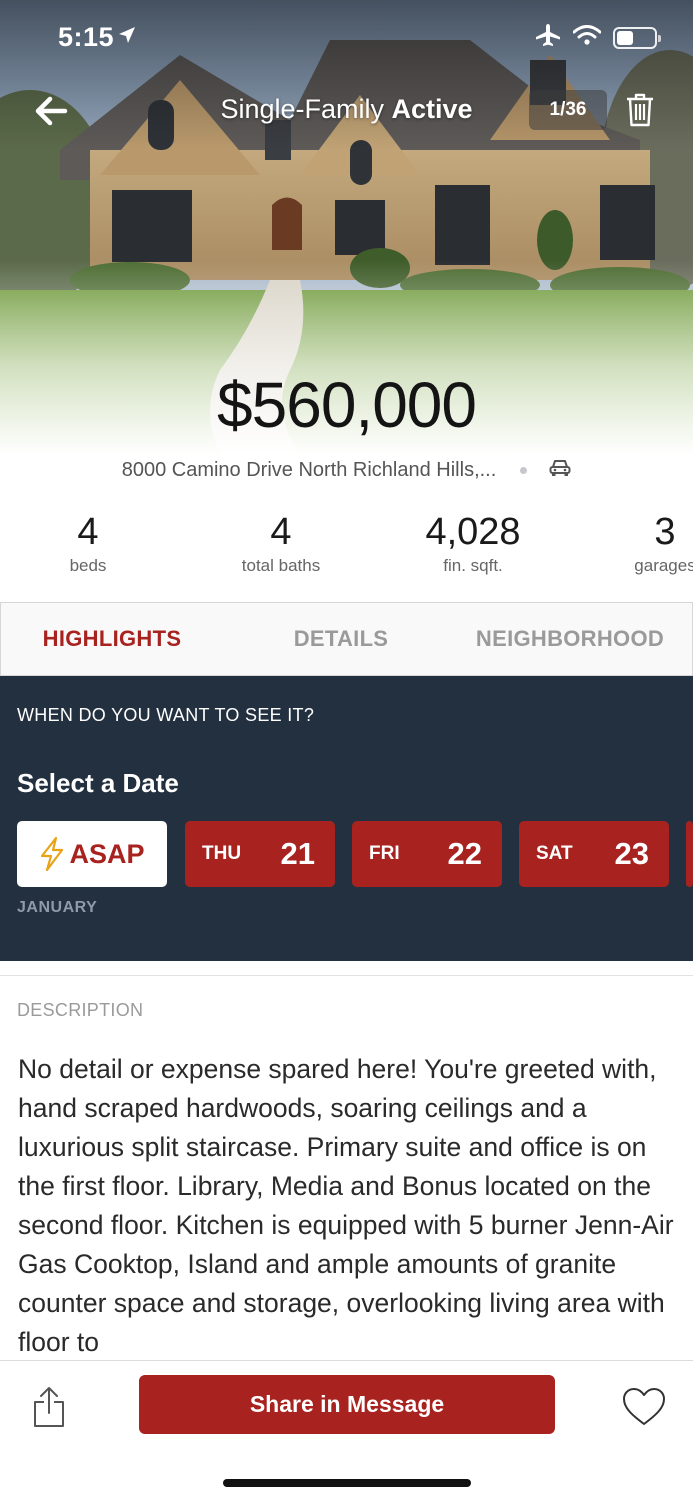 The image size is (693, 1500). What do you see at coordinates (639, 543) in the screenshot?
I see `stat-garages: 3 garages` at bounding box center [639, 543].